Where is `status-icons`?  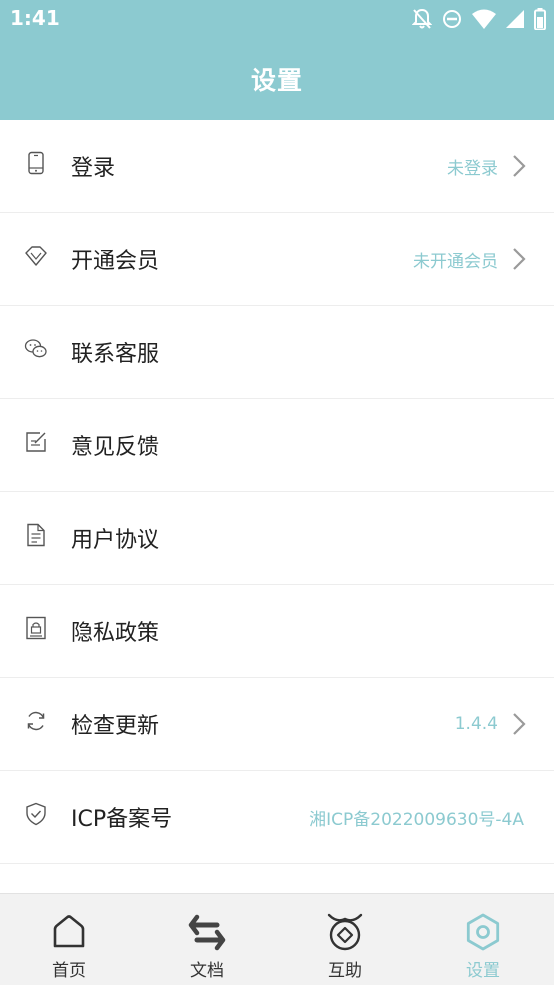 status-icons is located at coordinates (479, 19).